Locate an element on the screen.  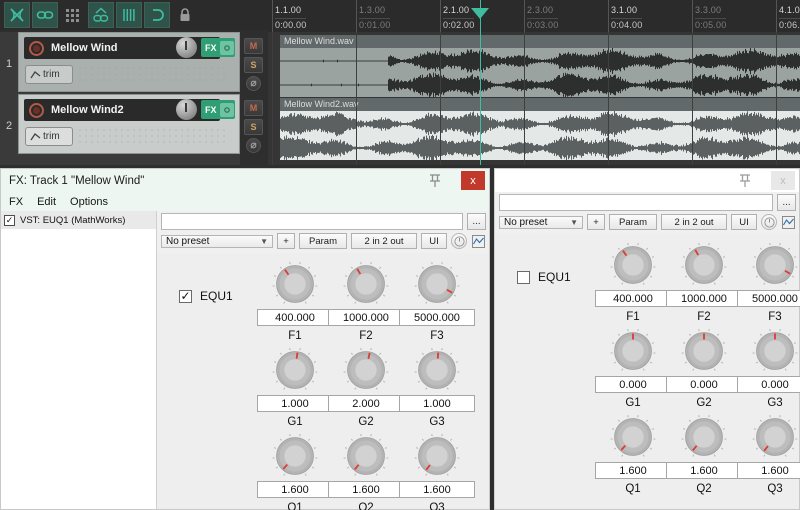
grid-icon is located at coordinates (73, 15).